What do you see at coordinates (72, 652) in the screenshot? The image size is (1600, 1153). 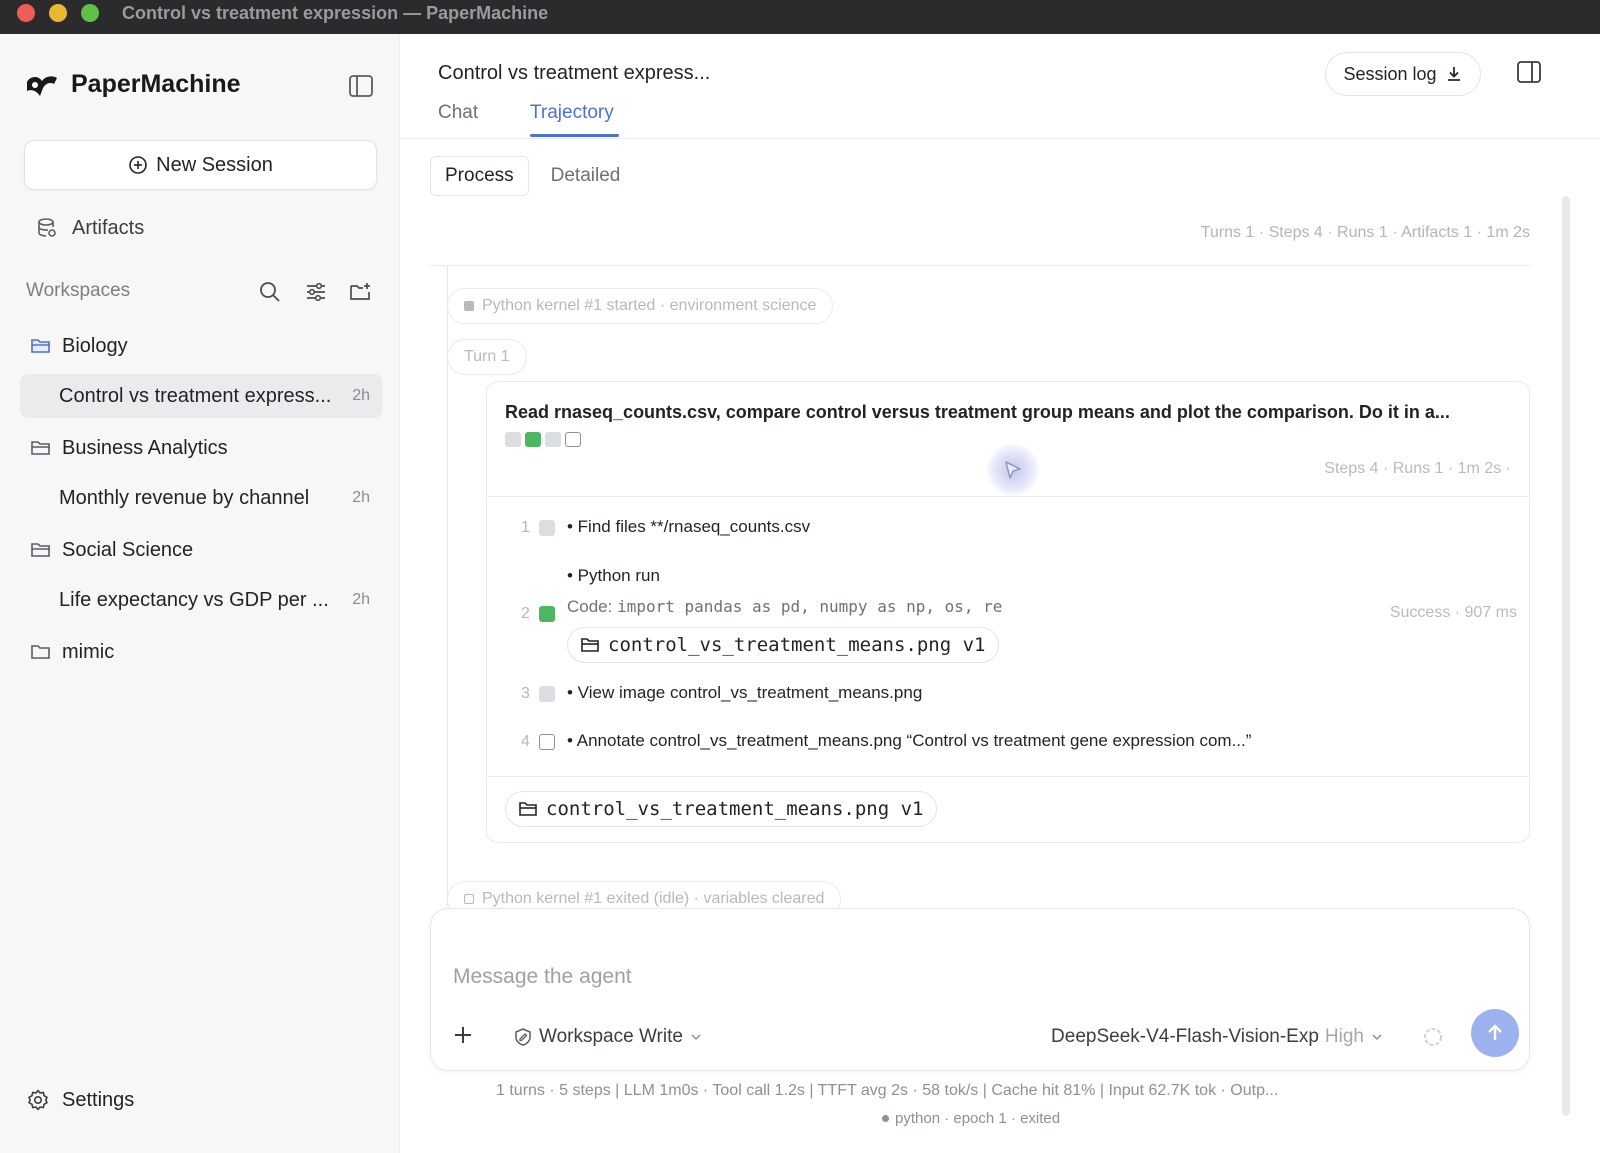 I see `workspace-folder-mimic: mimic` at bounding box center [72, 652].